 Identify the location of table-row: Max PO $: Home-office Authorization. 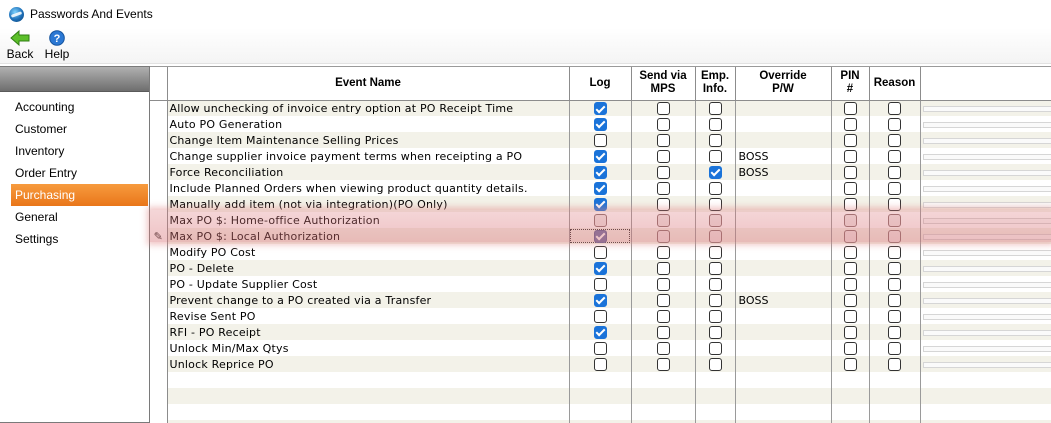
(600, 220).